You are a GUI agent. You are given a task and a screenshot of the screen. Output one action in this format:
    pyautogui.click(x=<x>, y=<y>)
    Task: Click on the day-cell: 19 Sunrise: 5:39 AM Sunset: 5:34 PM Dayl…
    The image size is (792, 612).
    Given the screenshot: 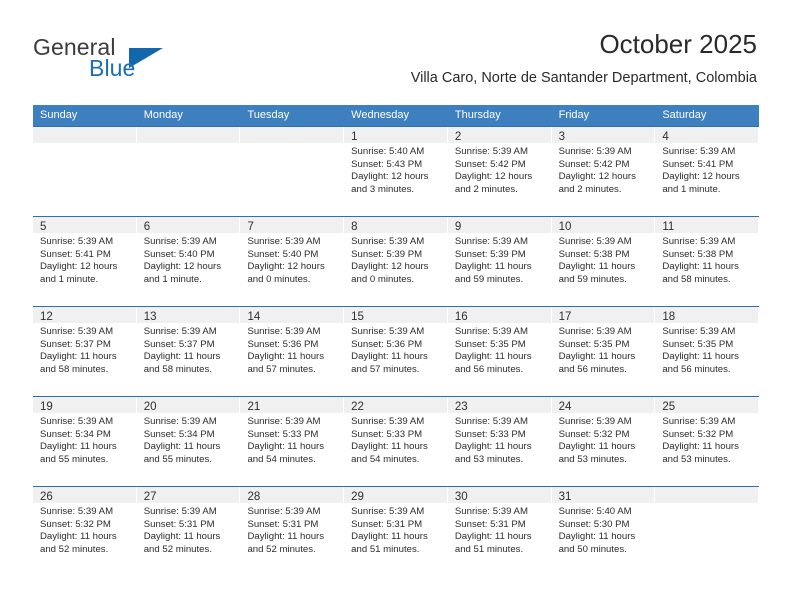 What is the action you would take?
    pyautogui.click(x=85, y=441)
    